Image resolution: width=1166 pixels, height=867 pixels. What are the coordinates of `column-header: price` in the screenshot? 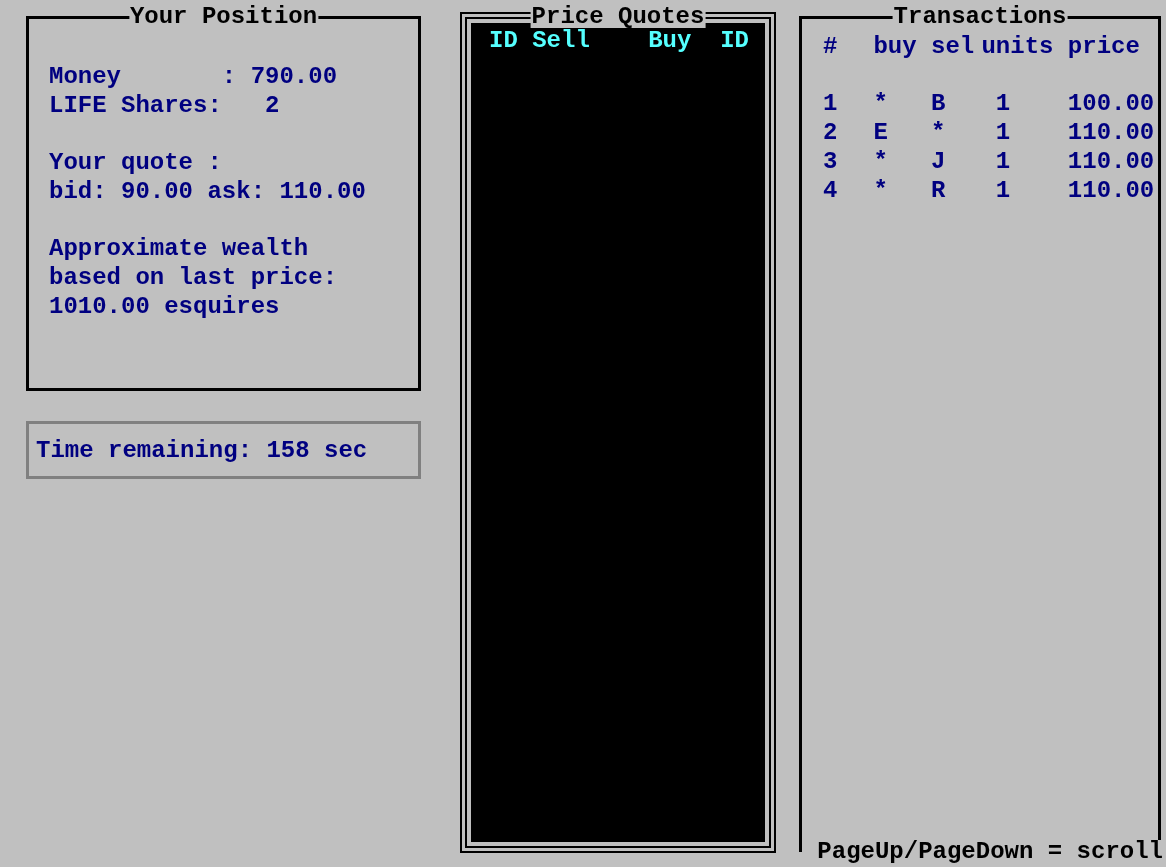 It's located at (1104, 47).